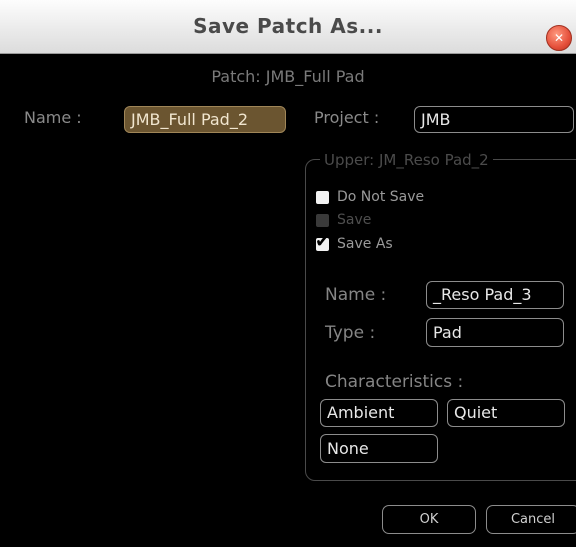 The width and height of the screenshot is (576, 547). What do you see at coordinates (494, 119) in the screenshot?
I see `project-field: JMB` at bounding box center [494, 119].